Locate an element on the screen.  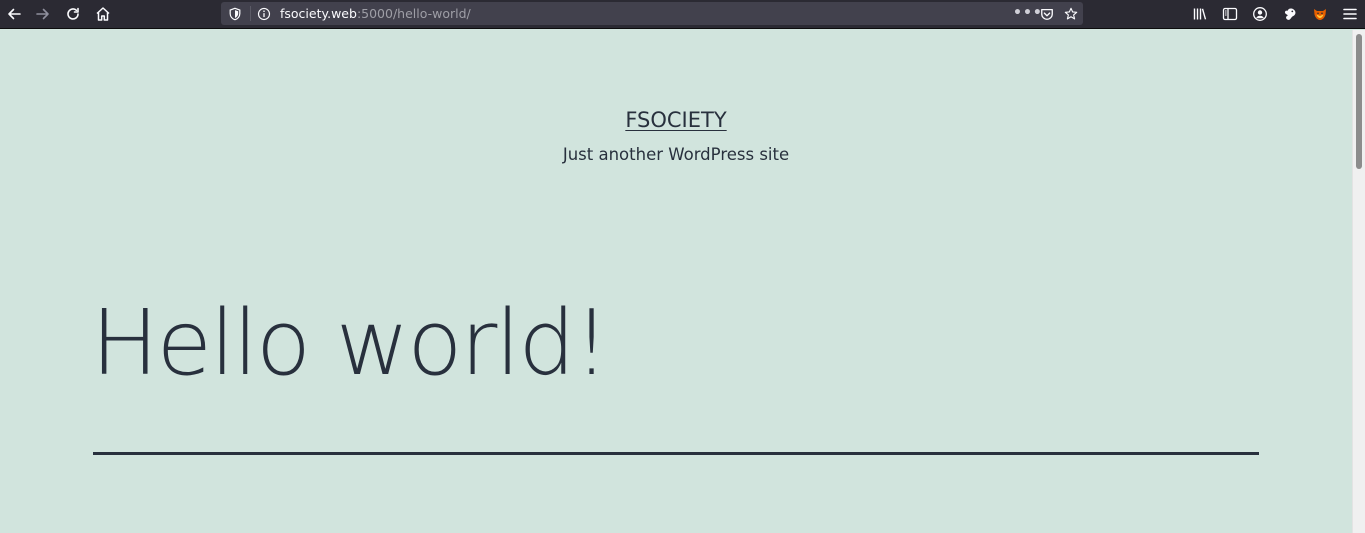
reload-button is located at coordinates (73, 14).